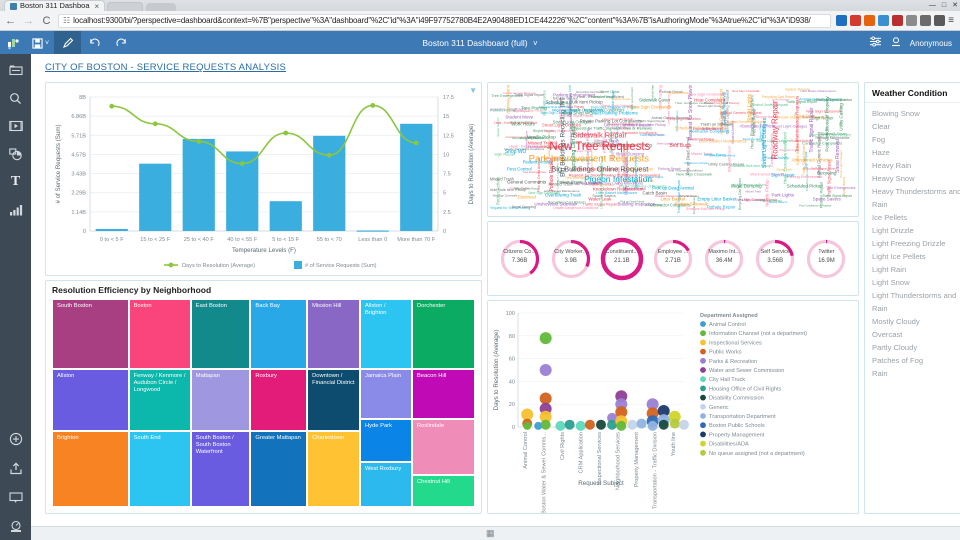 This screenshot has height=540, width=960. Describe the element at coordinates (916, 217) in the screenshot. I see `weather-filter-item: Ice Pellets` at that location.